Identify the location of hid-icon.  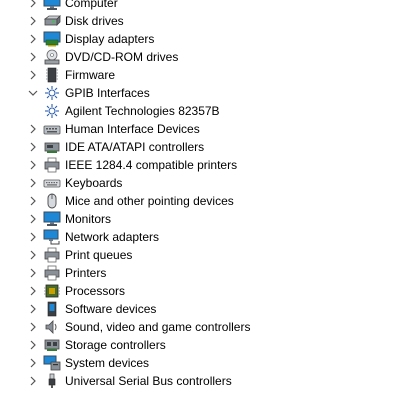
(52, 129).